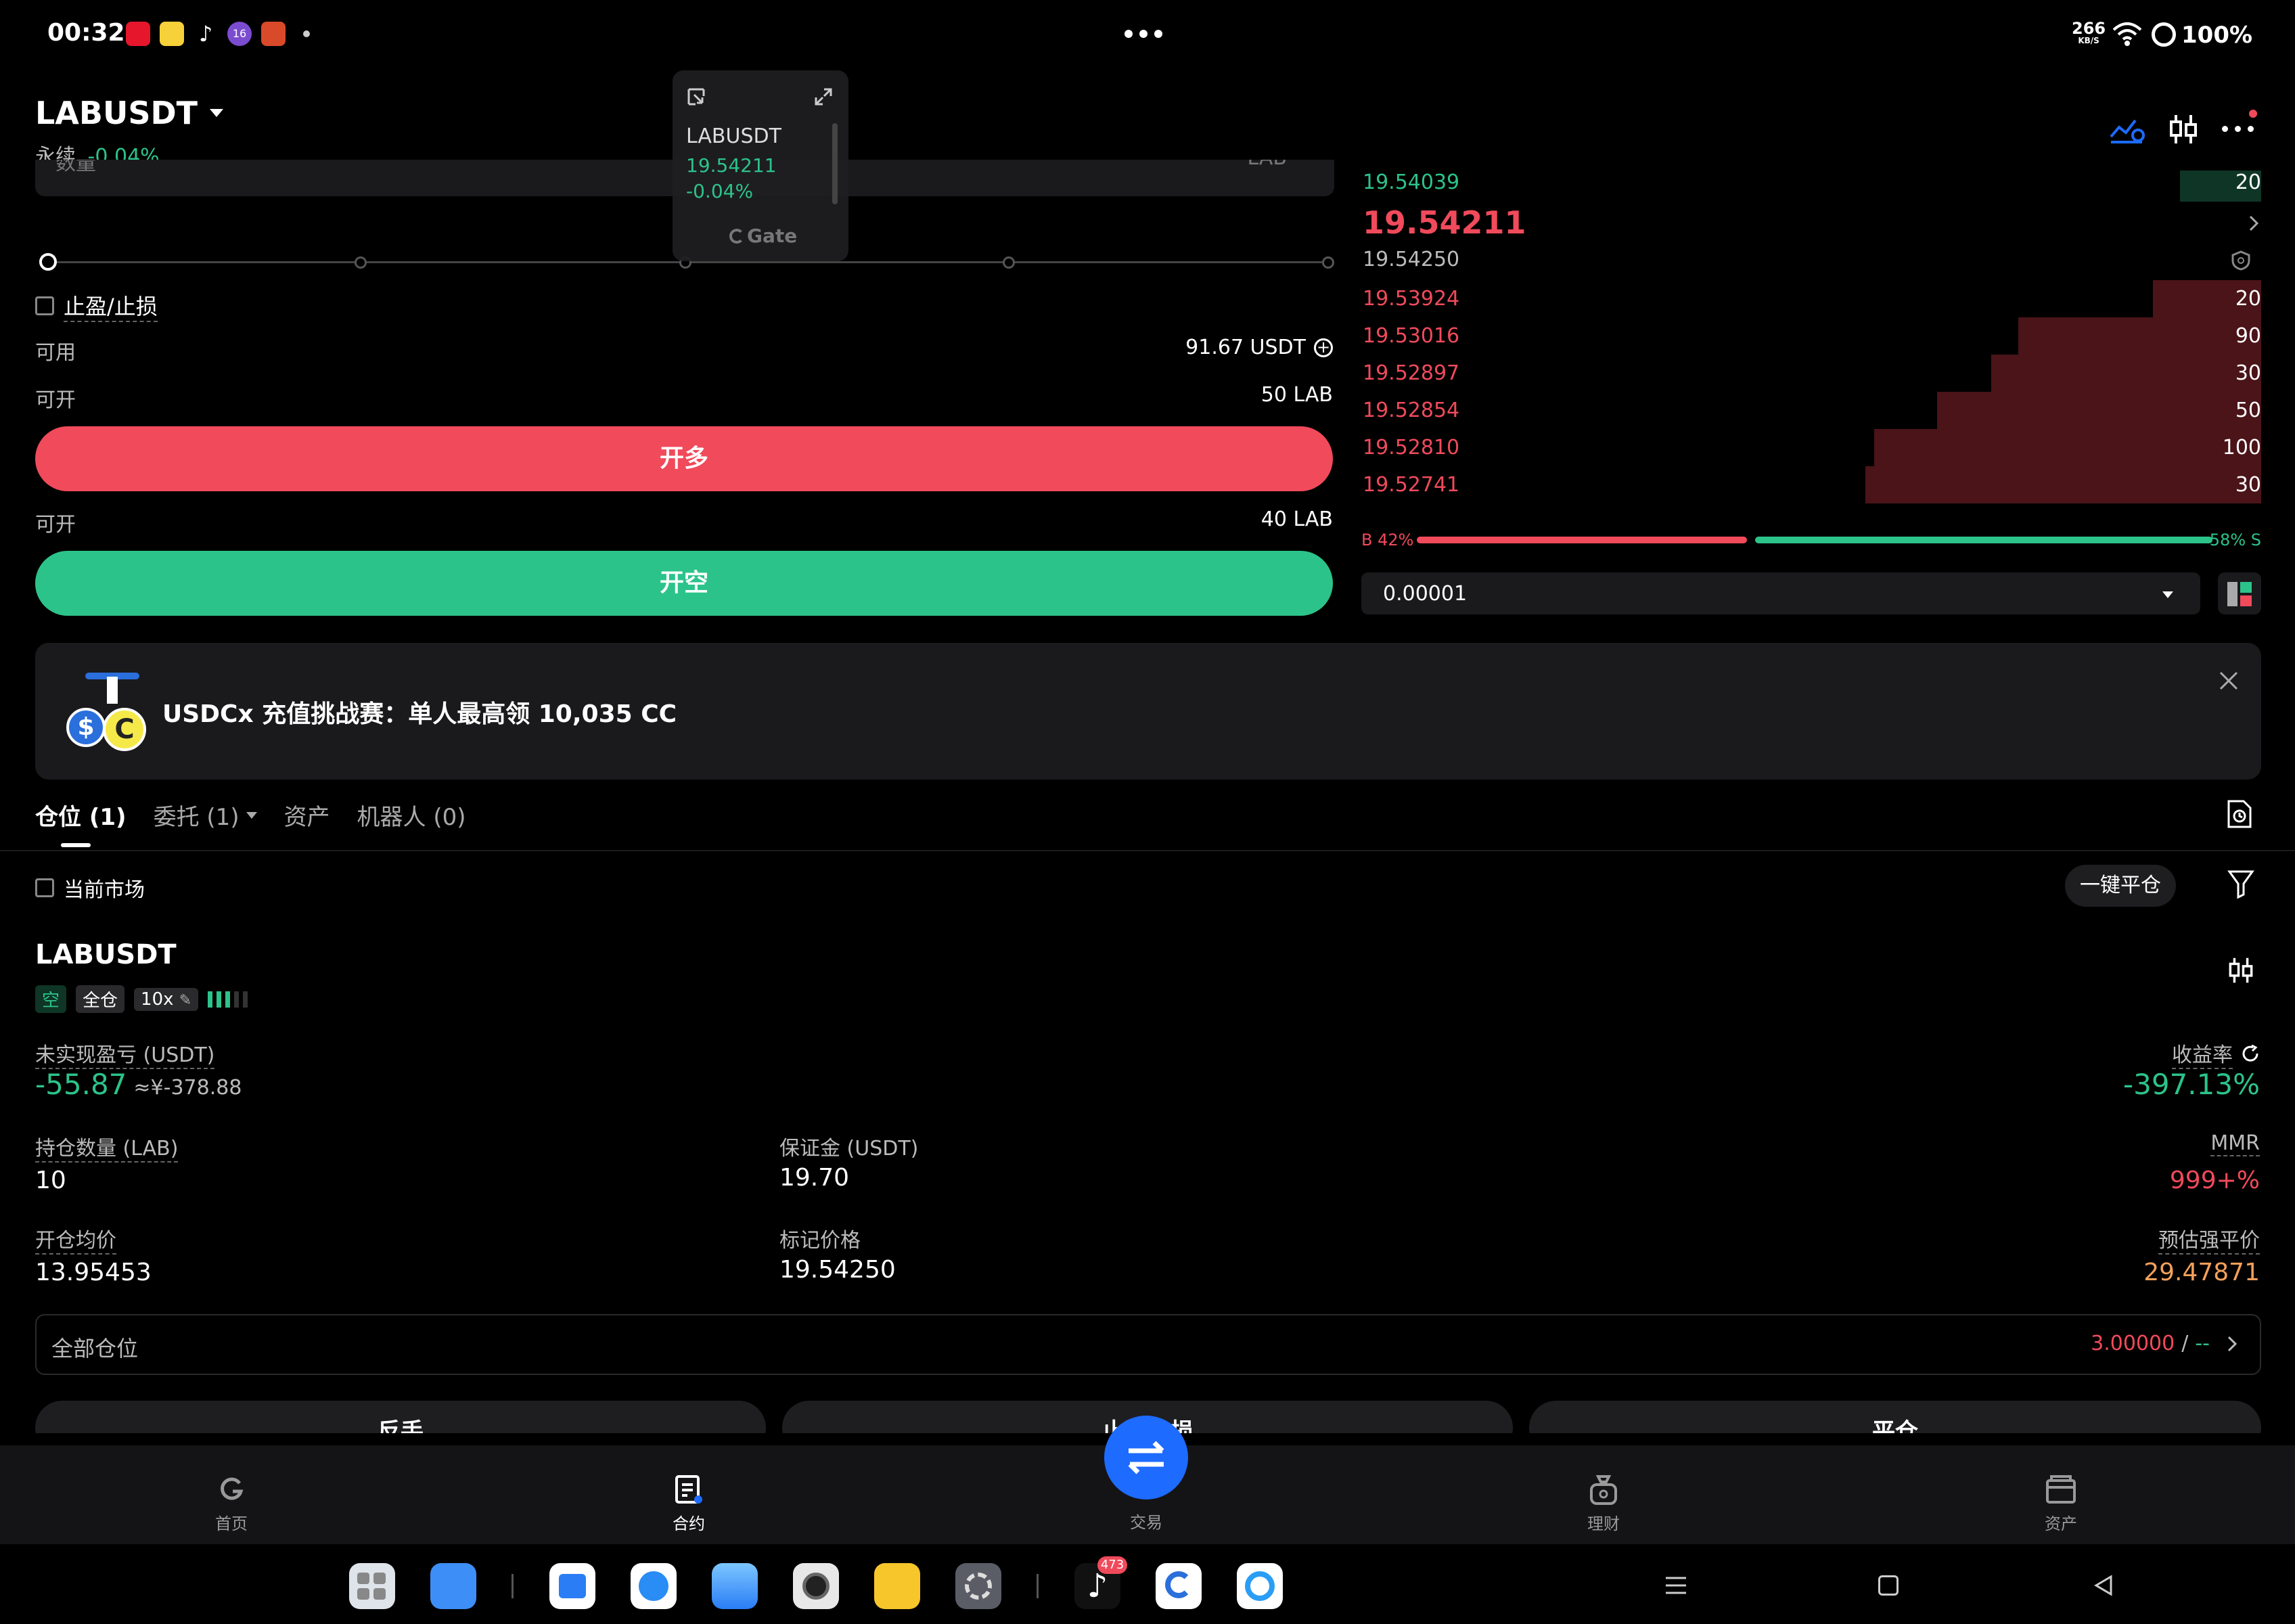  What do you see at coordinates (420, 714) in the screenshot?
I see `banner-text: USDCx 充值挑战赛：单人最高领 10,035 CC` at bounding box center [420, 714].